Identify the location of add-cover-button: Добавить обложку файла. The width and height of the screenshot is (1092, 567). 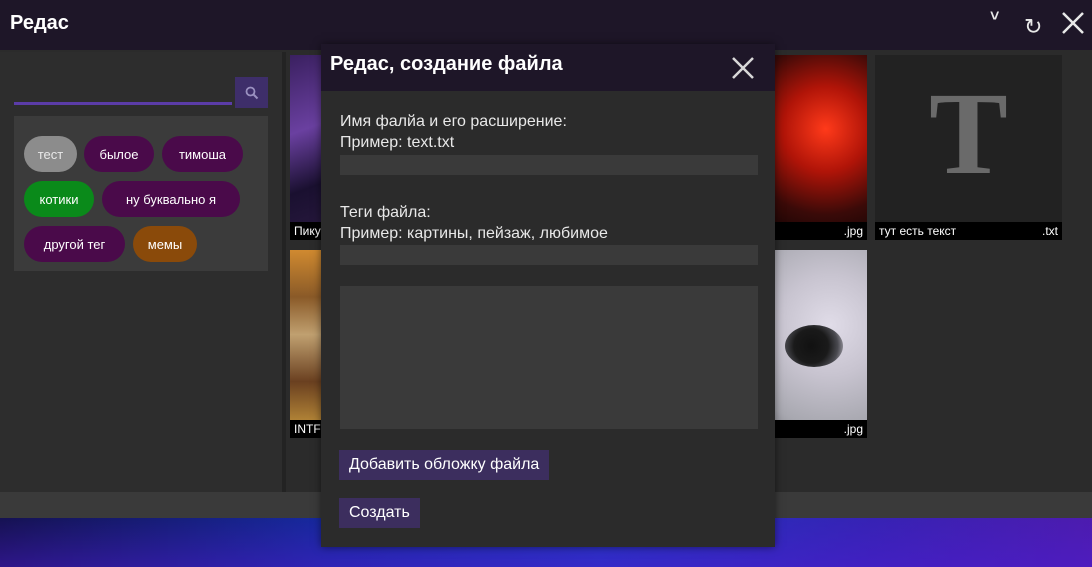
(444, 465).